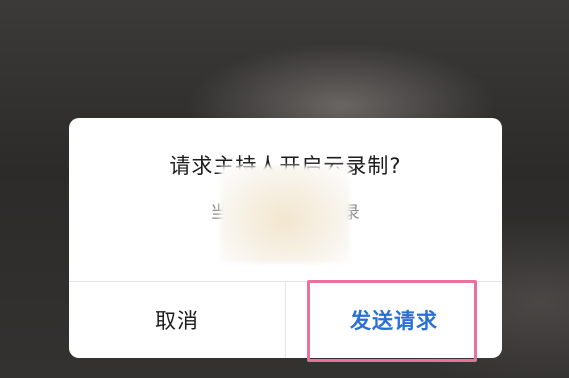 The height and width of the screenshot is (378, 569). I want to click on privacy-blur-mask, so click(285, 214).